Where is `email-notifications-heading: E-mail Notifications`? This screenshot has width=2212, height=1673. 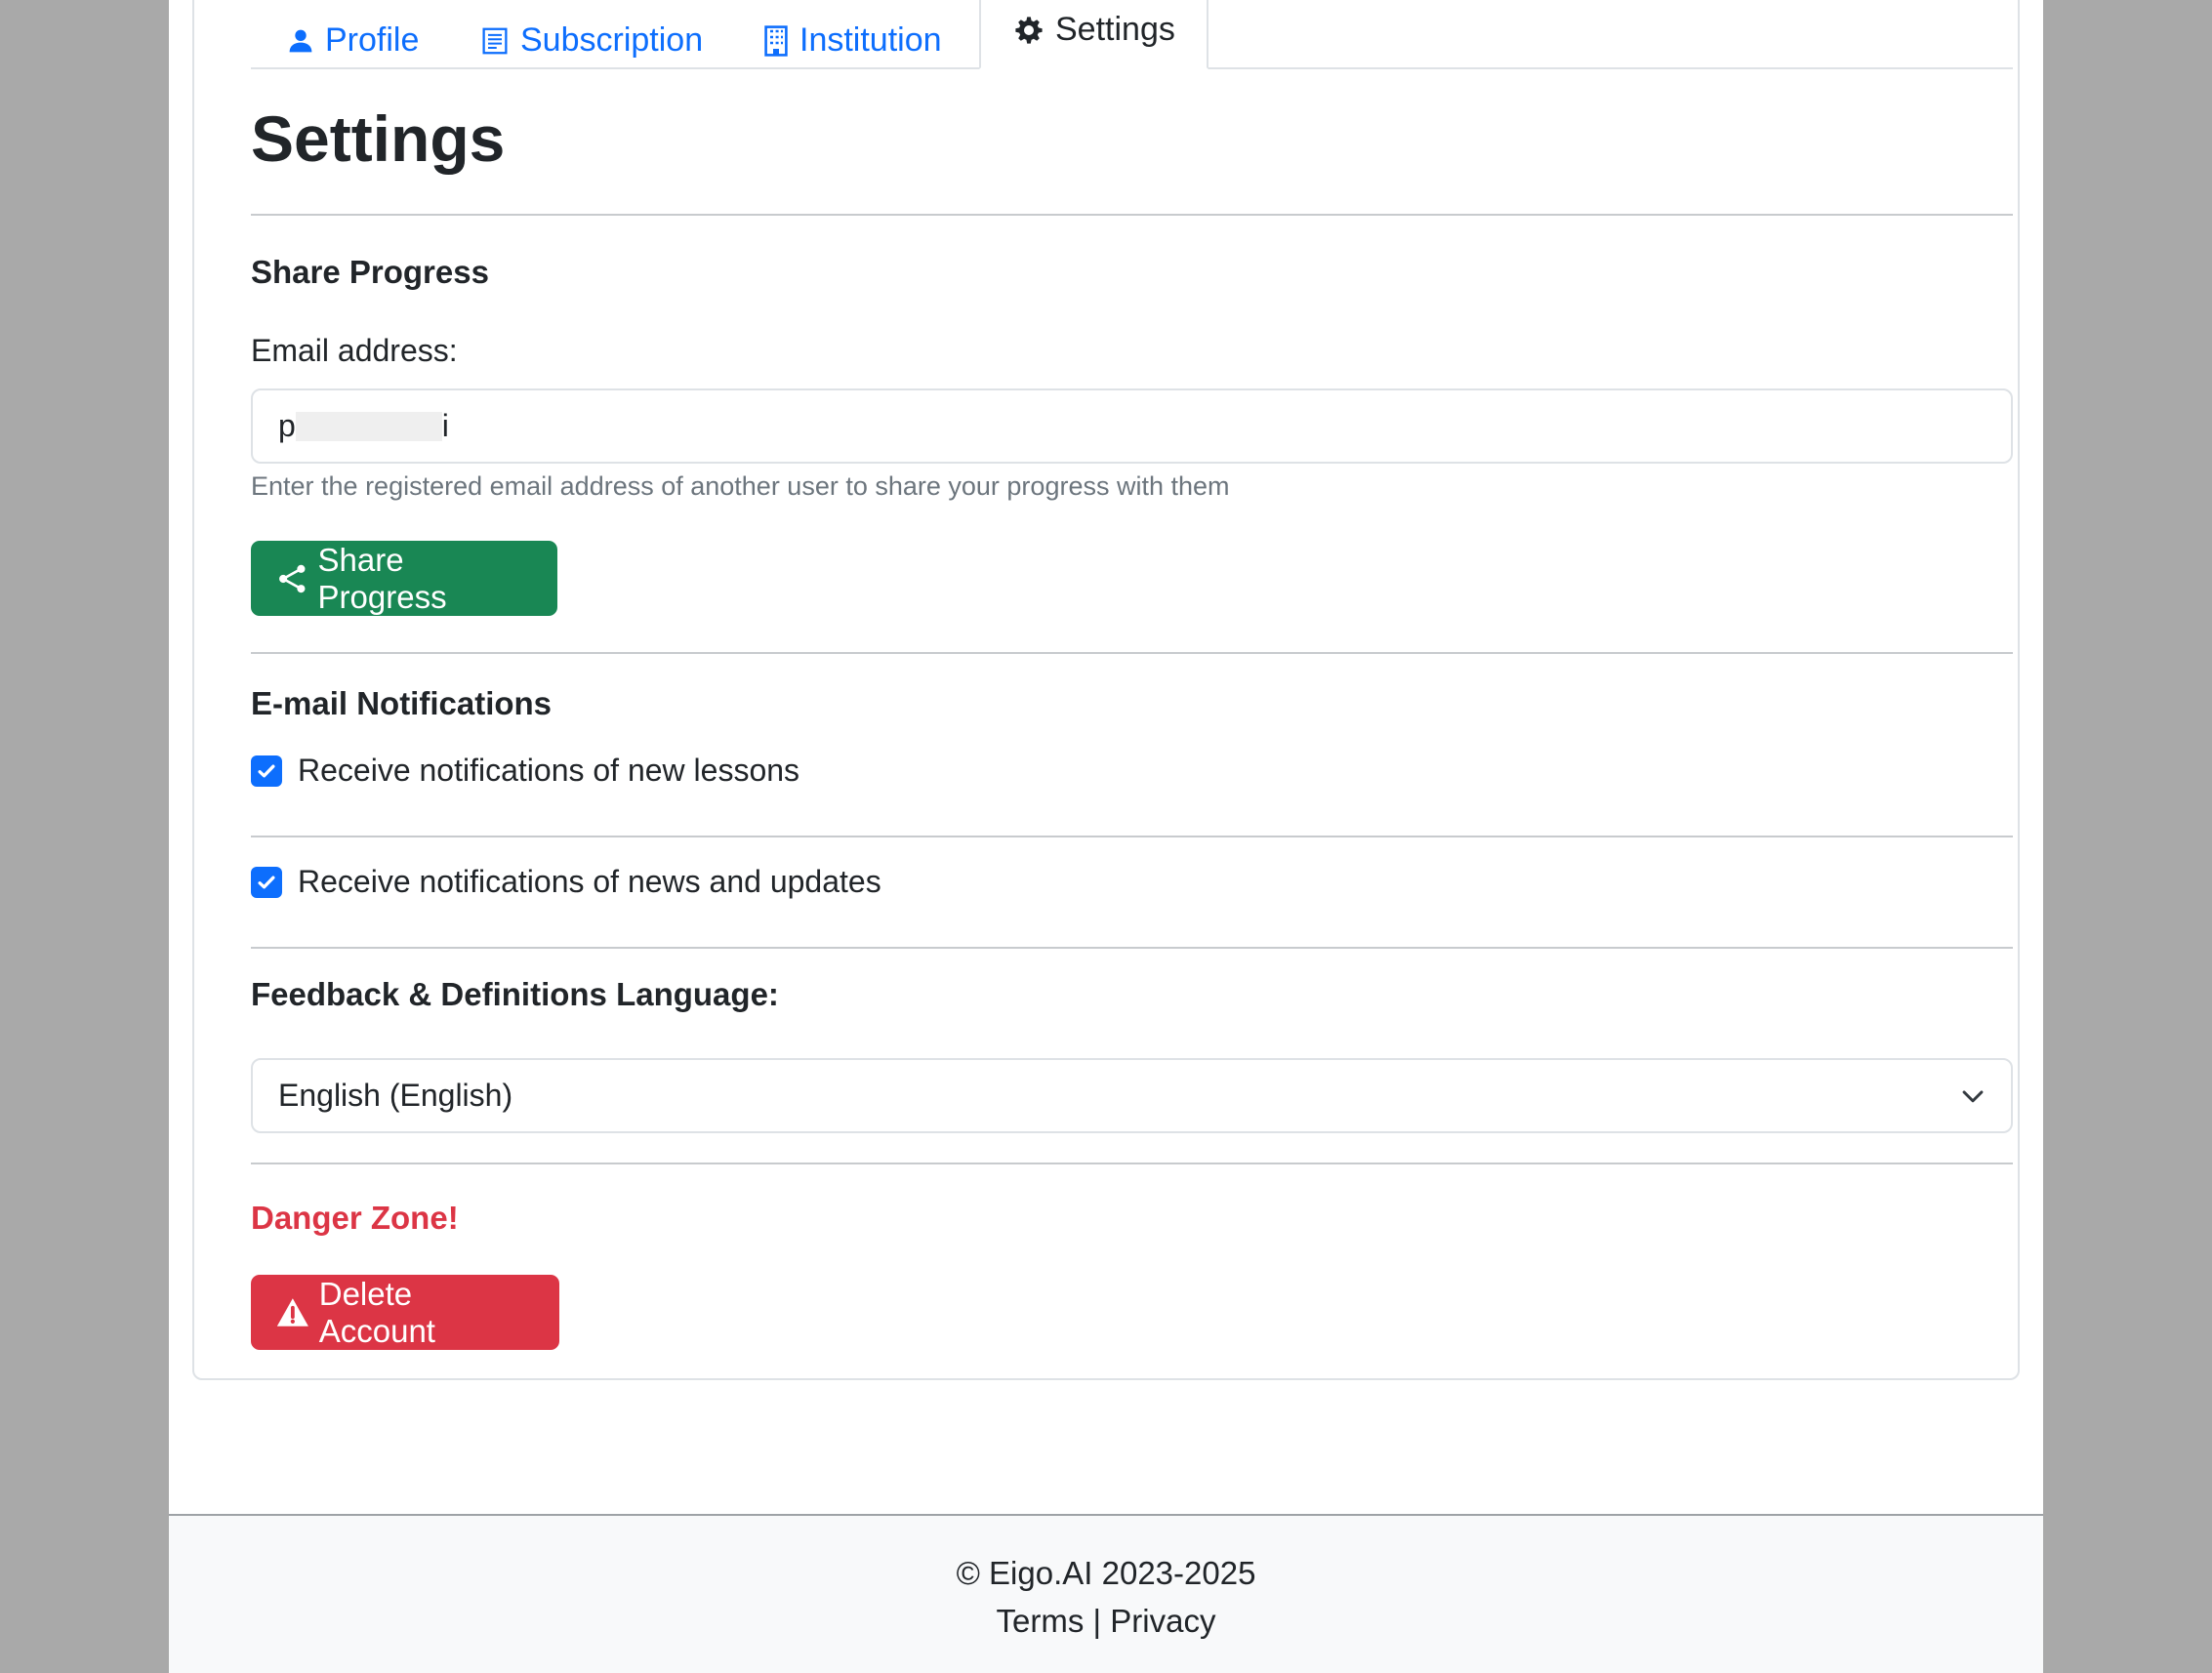
email-notifications-heading: E-mail Notifications is located at coordinates (402, 703).